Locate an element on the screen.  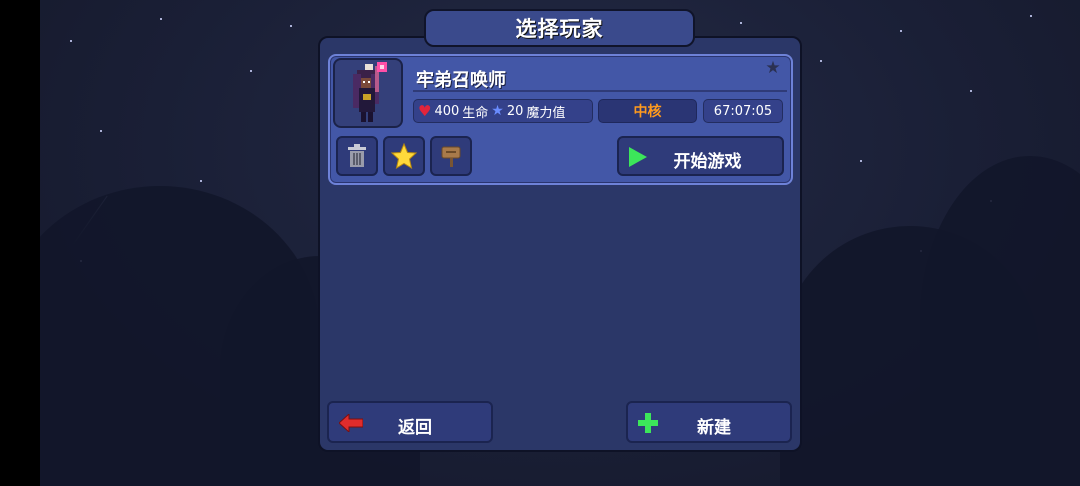
back-button: 返回 is located at coordinates (410, 422).